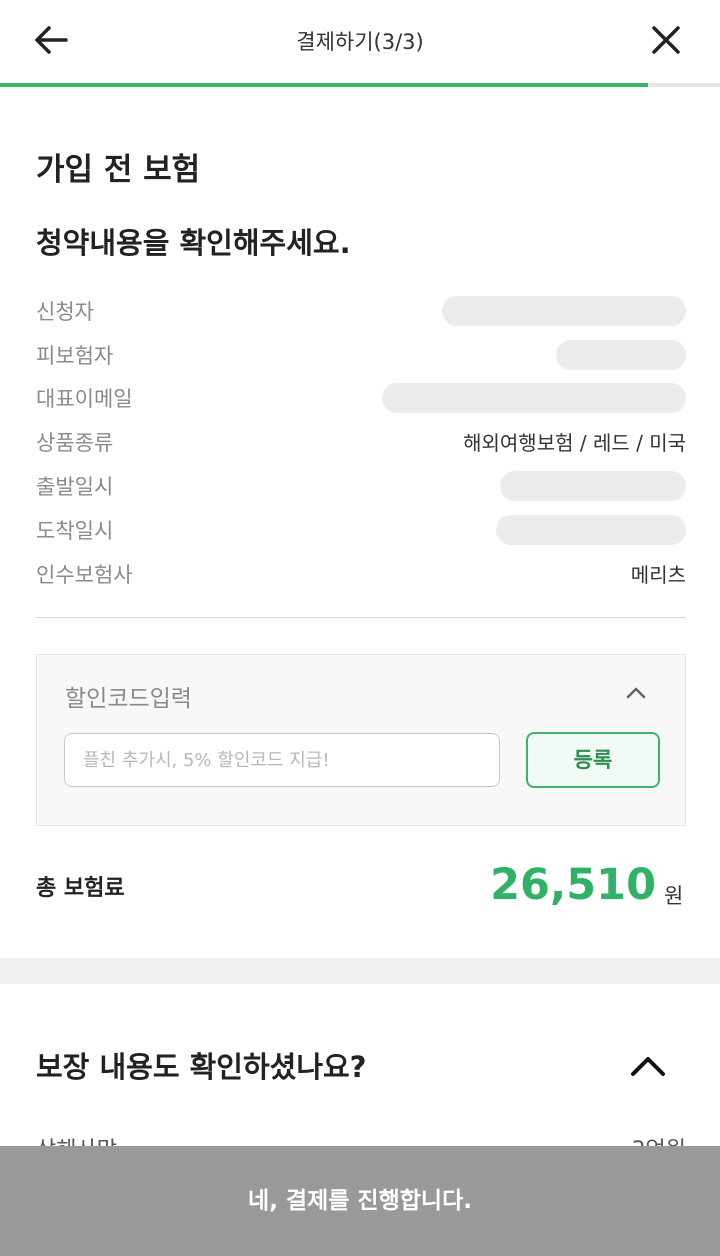  I want to click on info-row-insured: 피보험자, so click(361, 354).